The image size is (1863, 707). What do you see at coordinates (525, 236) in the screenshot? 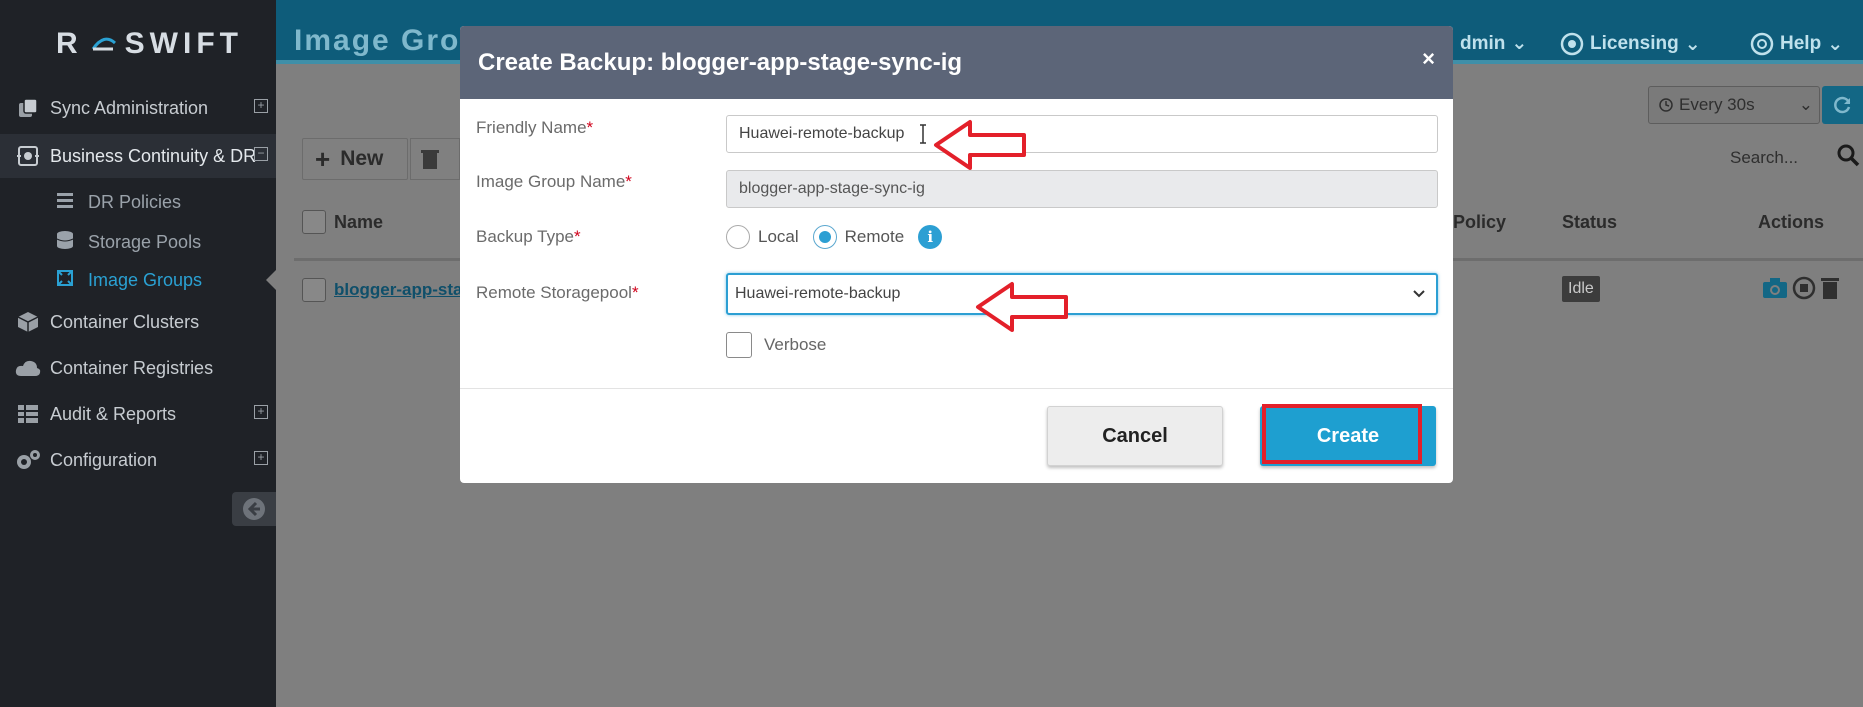
I see `backup-type-label-text: Backup Type` at bounding box center [525, 236].